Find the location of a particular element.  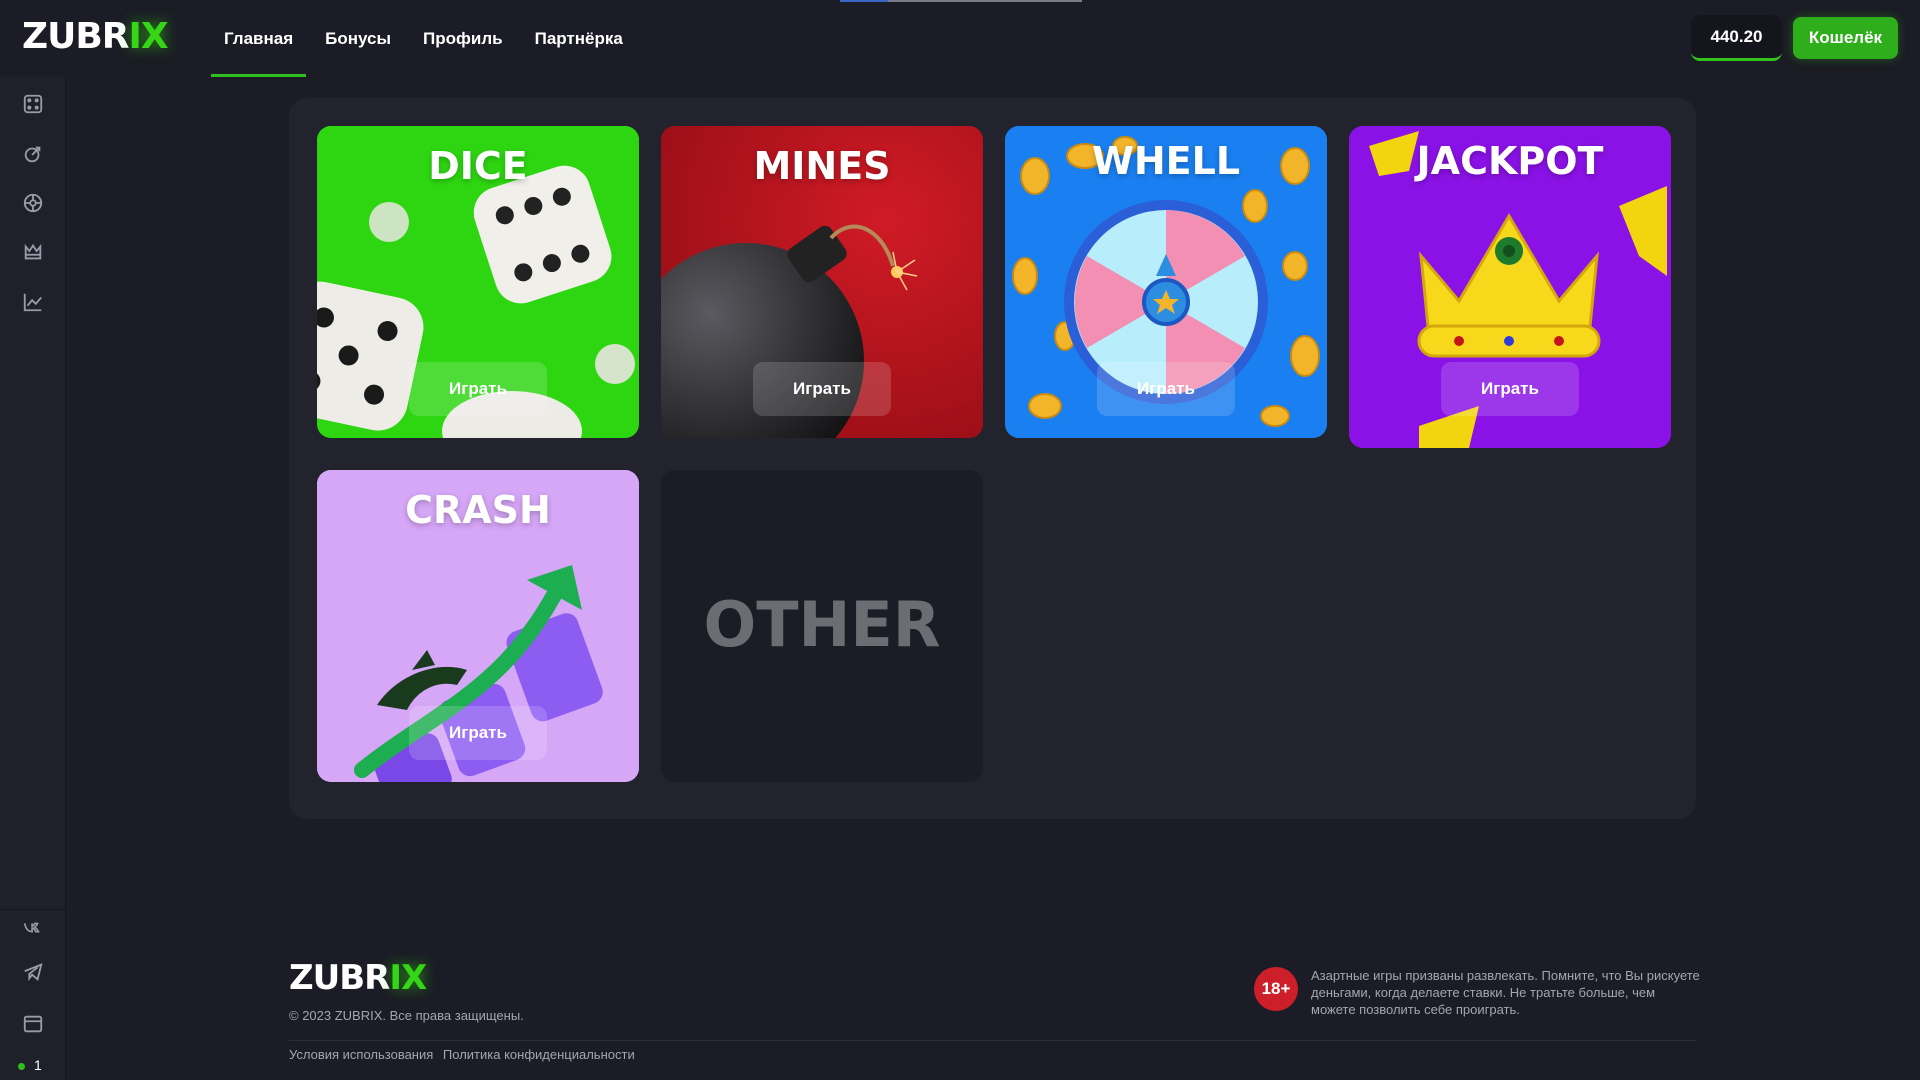

loading-bar is located at coordinates (961, 1).